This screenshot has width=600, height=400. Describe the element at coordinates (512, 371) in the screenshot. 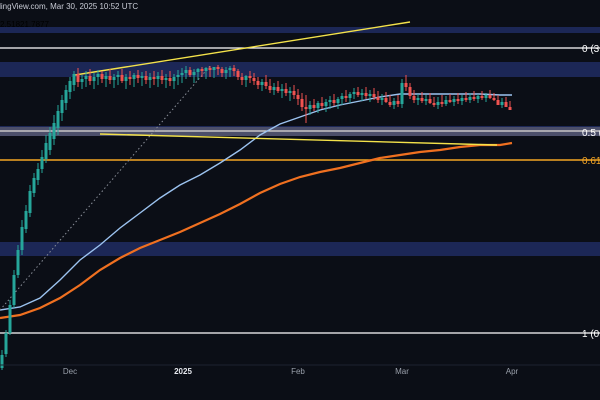

I see `x-tick-label-4: Apr` at that location.